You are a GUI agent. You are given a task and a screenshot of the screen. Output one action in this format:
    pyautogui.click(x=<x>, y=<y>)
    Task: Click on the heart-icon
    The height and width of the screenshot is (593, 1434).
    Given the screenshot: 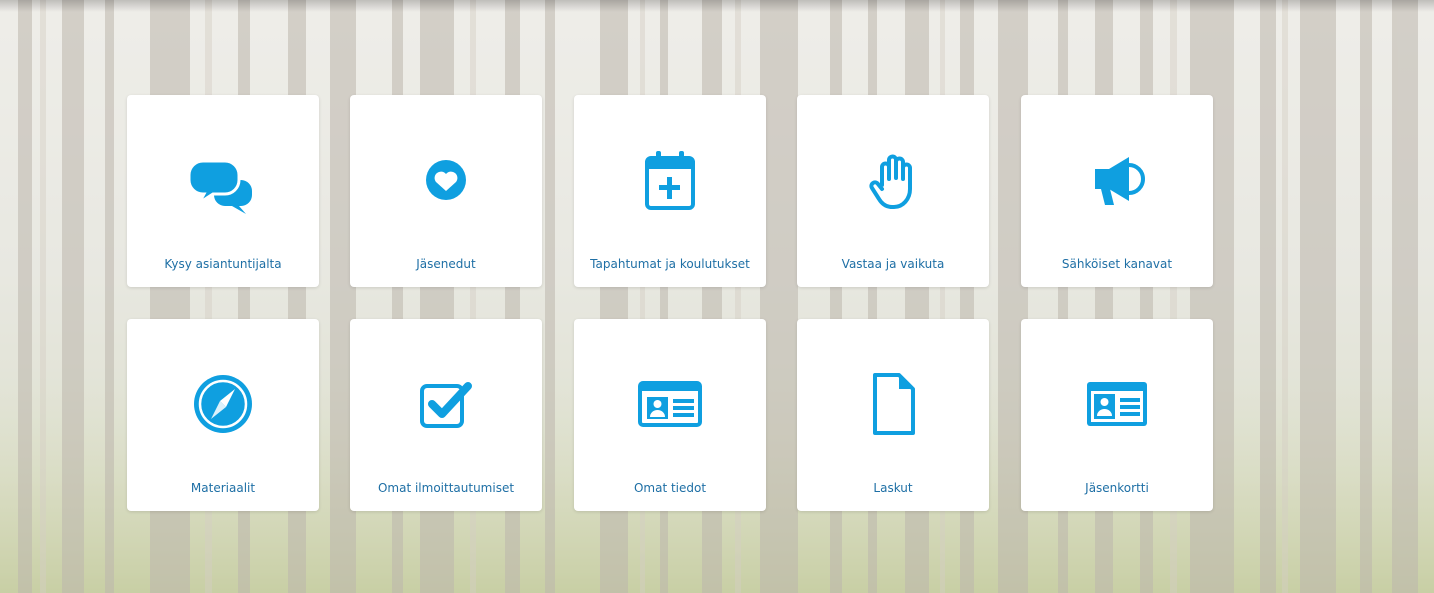 What is the action you would take?
    pyautogui.click(x=446, y=180)
    